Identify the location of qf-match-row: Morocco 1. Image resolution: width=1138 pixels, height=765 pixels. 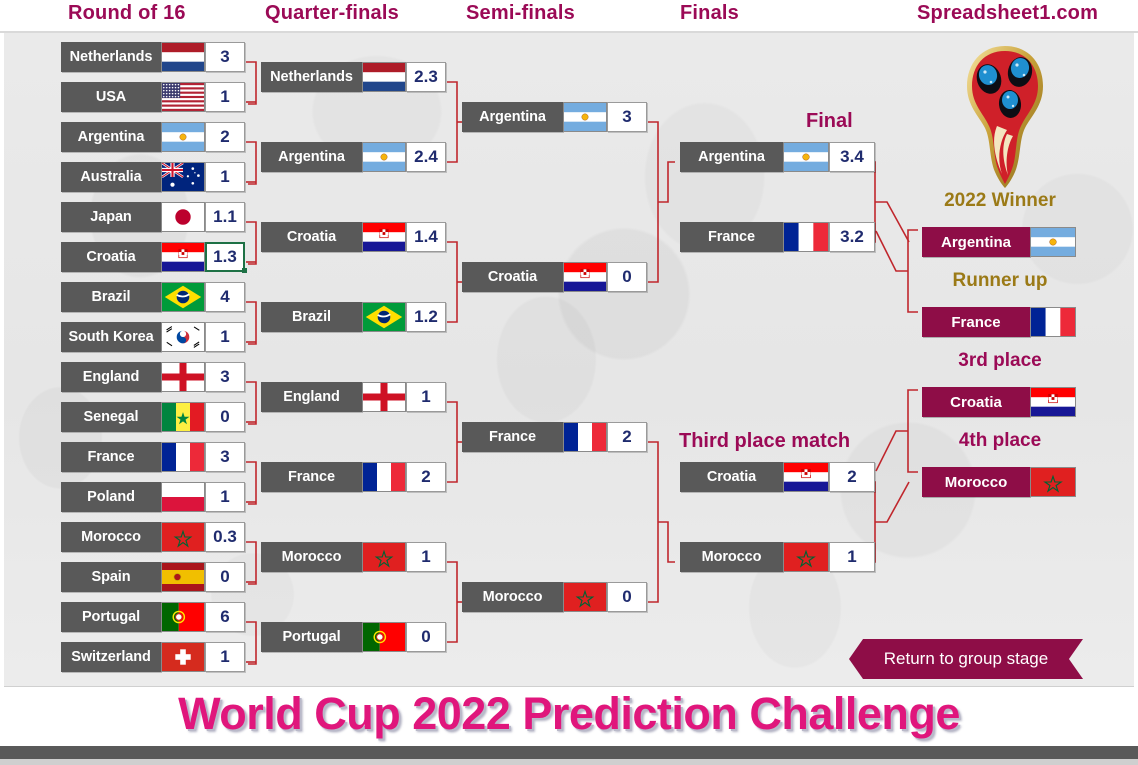
(353, 557).